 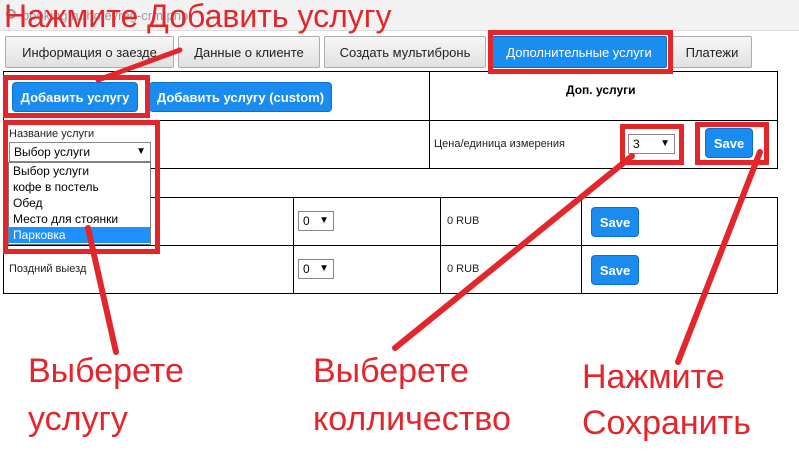 What do you see at coordinates (106, 371) in the screenshot?
I see `annotation-choose-service-1: Выберете` at bounding box center [106, 371].